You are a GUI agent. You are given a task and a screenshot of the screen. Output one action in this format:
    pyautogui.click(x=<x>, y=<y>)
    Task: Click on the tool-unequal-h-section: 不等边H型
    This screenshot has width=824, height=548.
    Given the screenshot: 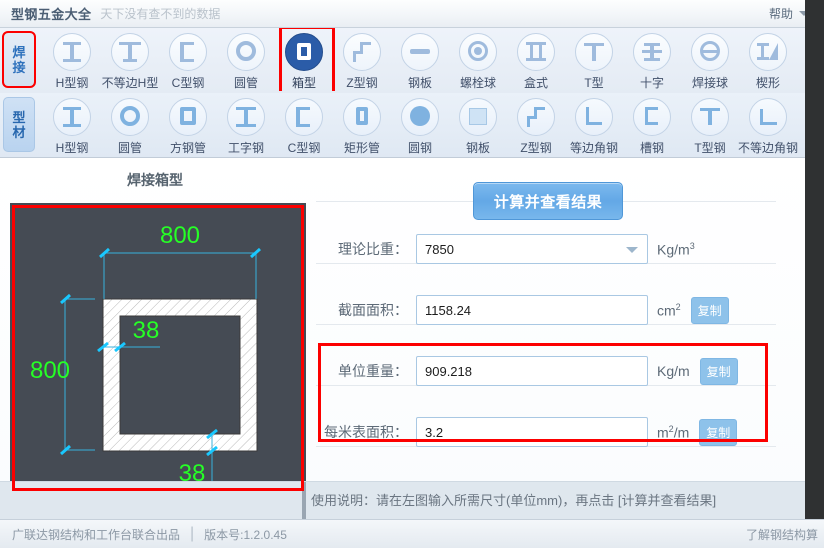 What is the action you would take?
    pyautogui.click(x=130, y=59)
    